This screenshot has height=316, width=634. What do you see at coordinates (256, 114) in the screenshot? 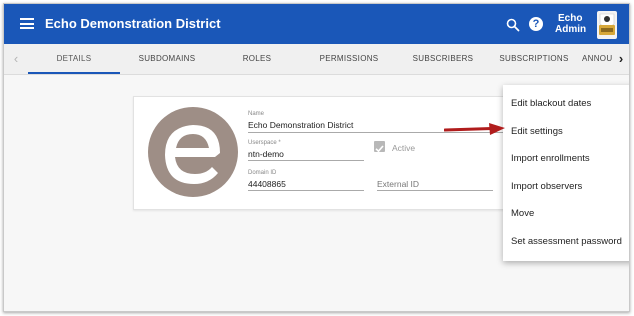
I see `name-label: Name` at bounding box center [256, 114].